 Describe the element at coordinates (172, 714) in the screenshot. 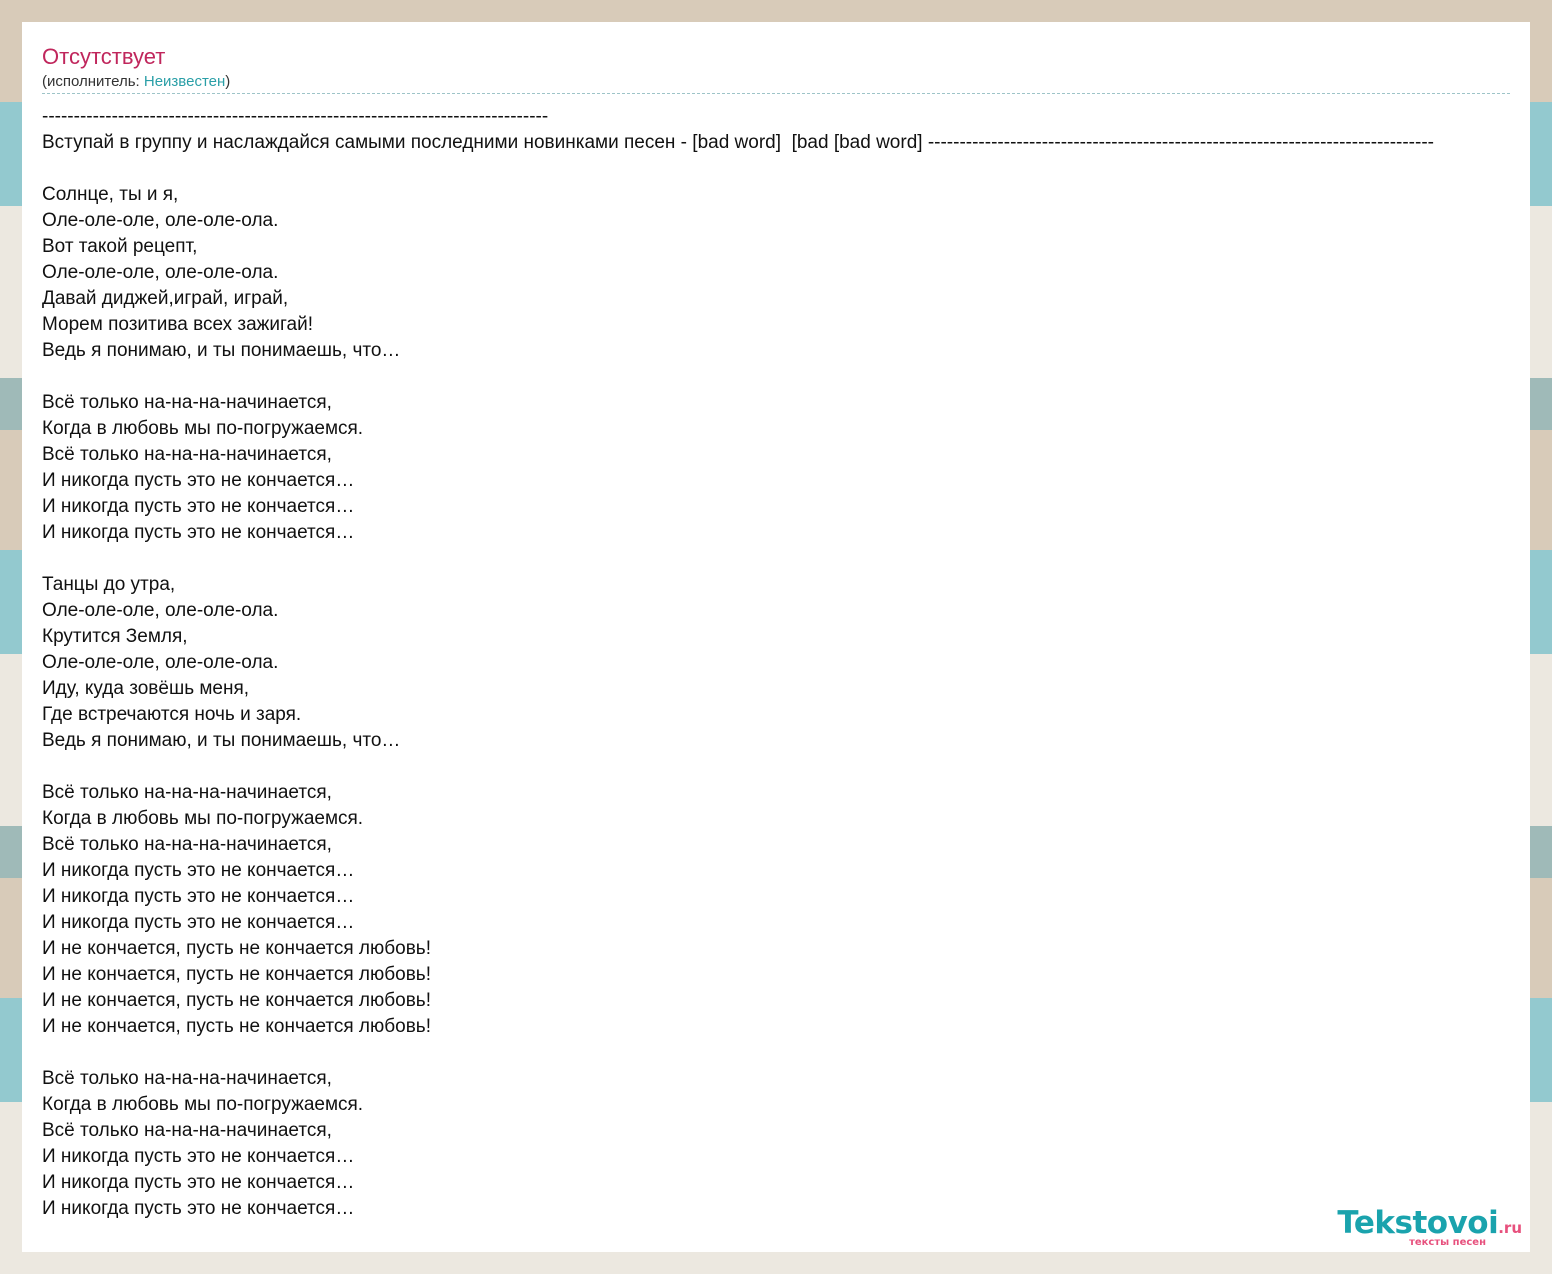

I see `lyrics-line: Где встречаются ночь и заря.` at that location.